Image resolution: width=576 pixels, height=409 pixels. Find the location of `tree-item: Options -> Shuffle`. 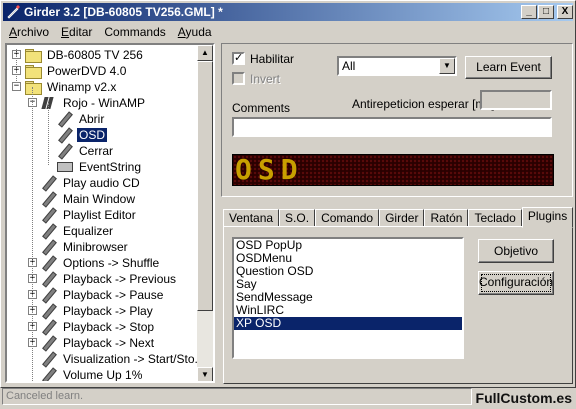

tree-item: Options -> Shuffle is located at coordinates (101, 263).